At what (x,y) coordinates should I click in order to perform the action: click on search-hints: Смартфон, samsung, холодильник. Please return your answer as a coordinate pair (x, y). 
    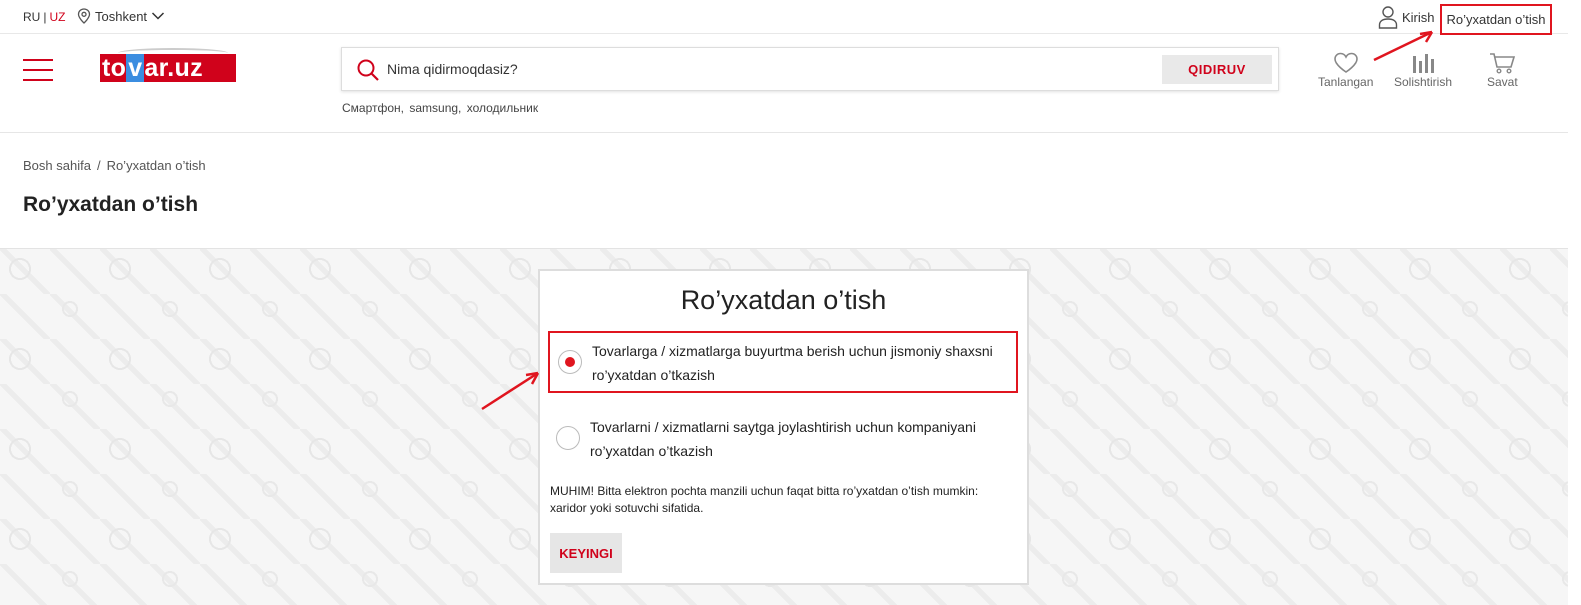
    Looking at the image, I should click on (441, 108).